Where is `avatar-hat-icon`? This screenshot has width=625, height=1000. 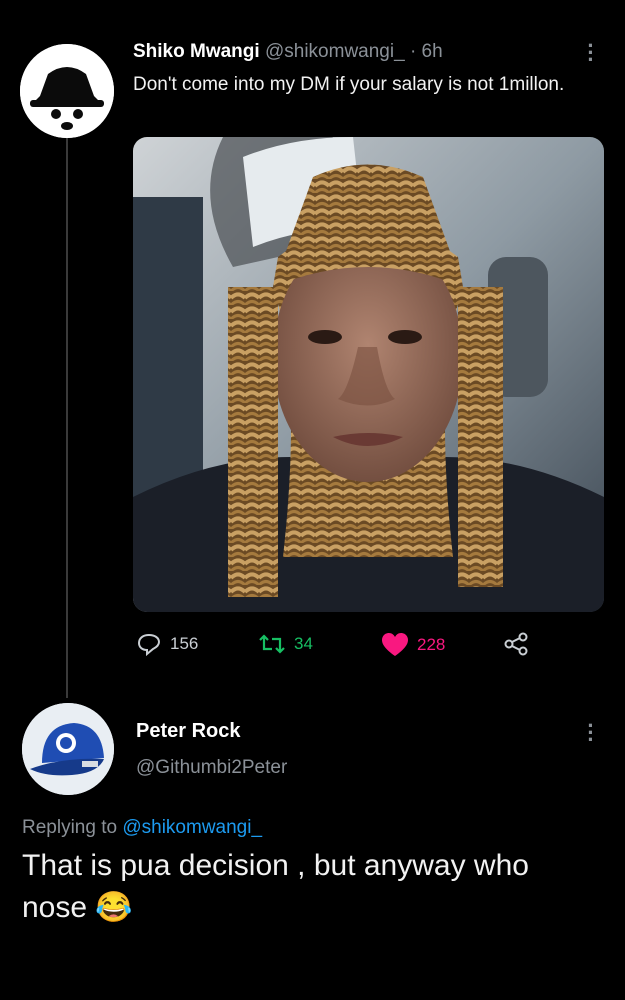 avatar-hat-icon is located at coordinates (67, 91).